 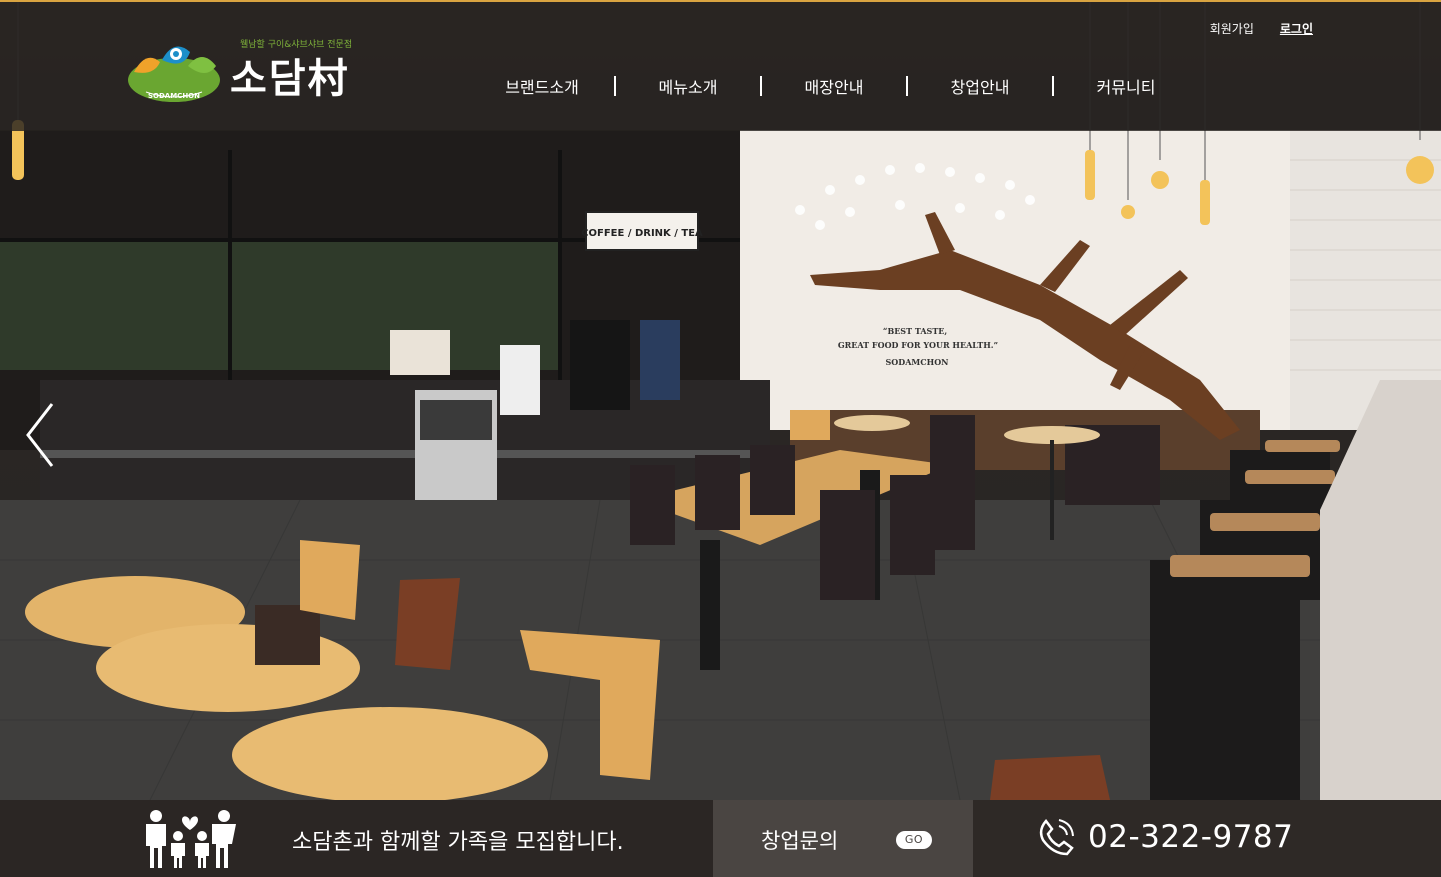 I want to click on bottom-bar: 소담촌과 함께할 가족을 모집합니다. 창업문의 GO 02-322-9787, so click(x=720, y=838).